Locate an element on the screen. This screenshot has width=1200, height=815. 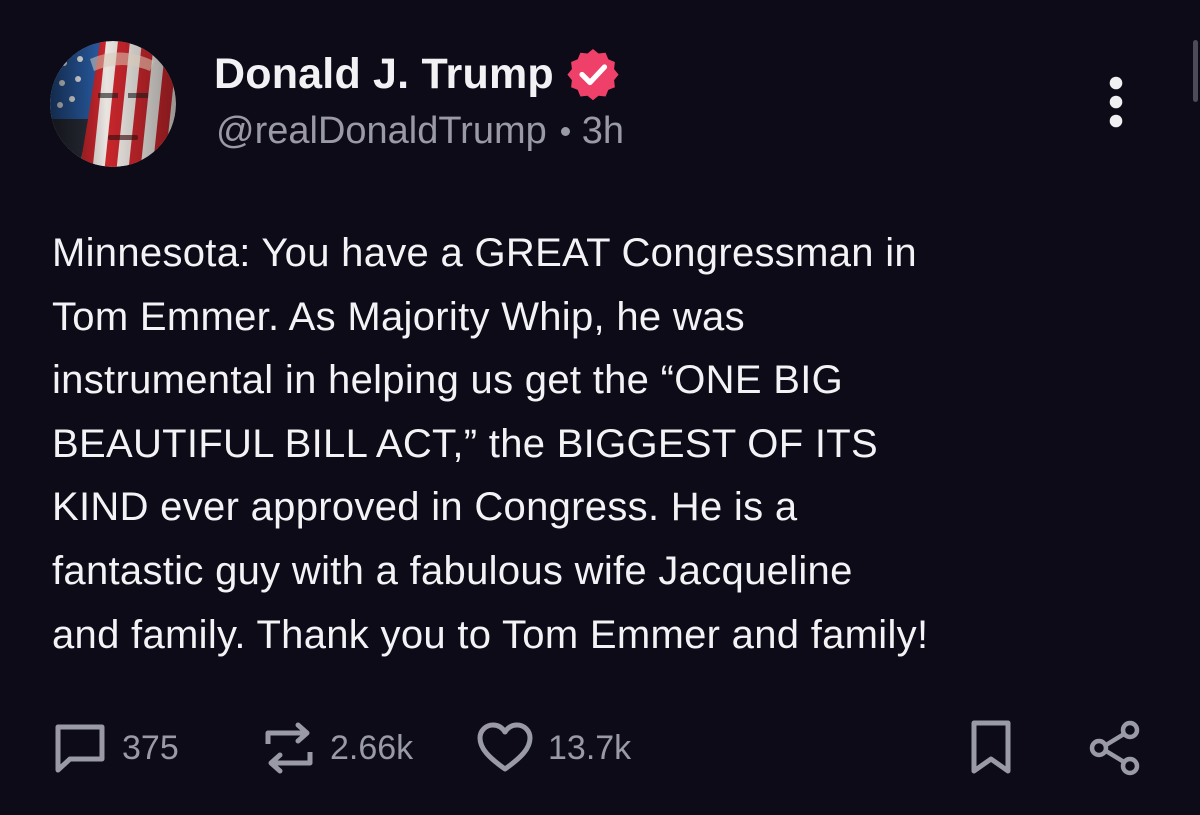
post-timestamp: 3h is located at coordinates (603, 131).